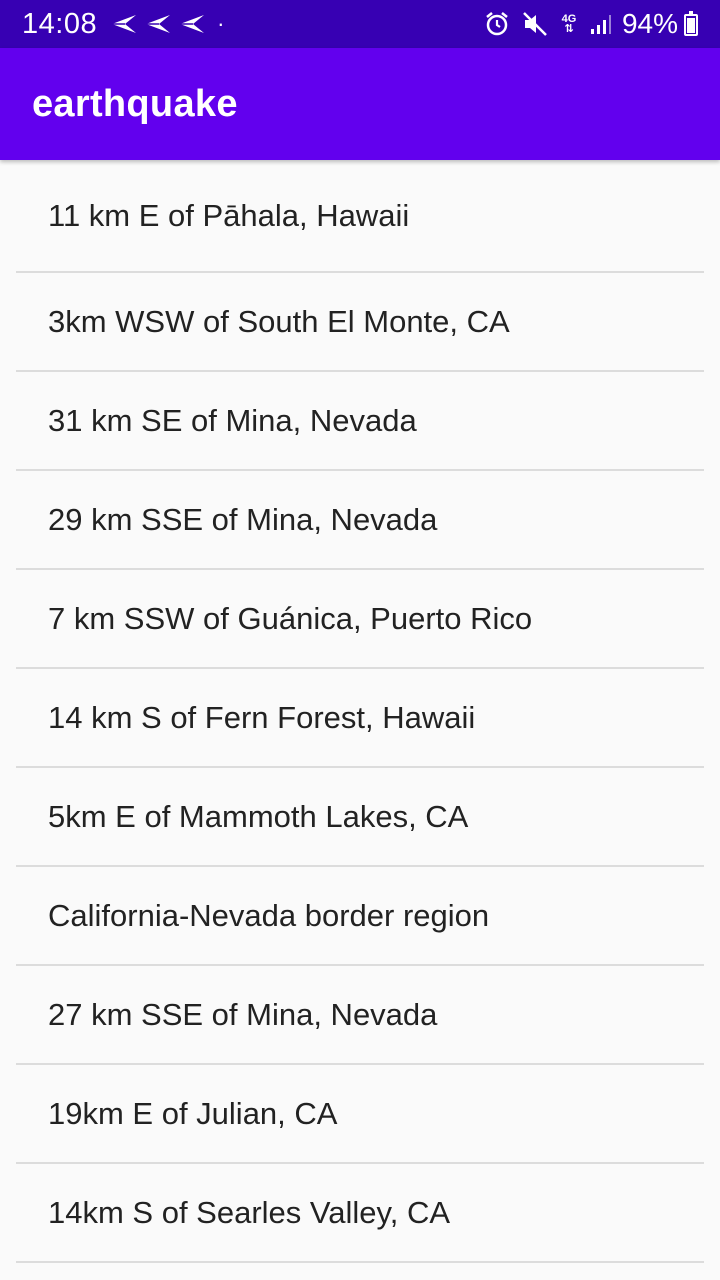 The height and width of the screenshot is (1280, 720). I want to click on list-item: 11 km E of Pāhala, Hawaii, so click(360, 216).